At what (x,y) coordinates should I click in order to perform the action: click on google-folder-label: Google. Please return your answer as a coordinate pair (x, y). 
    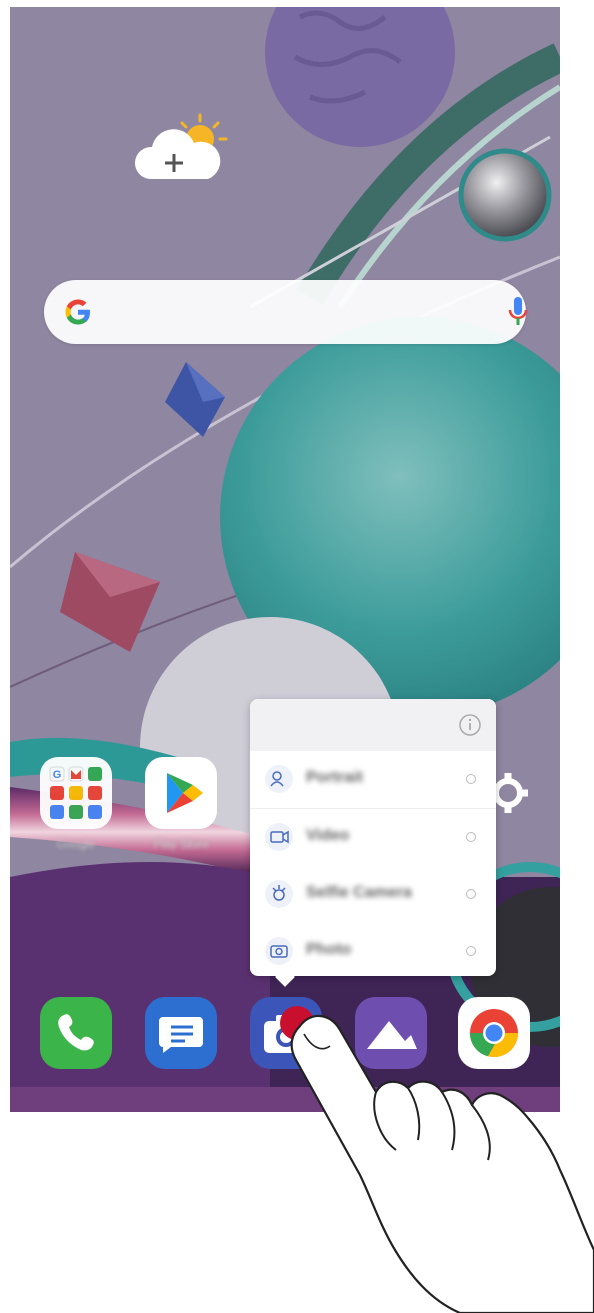
    Looking at the image, I should click on (76, 844).